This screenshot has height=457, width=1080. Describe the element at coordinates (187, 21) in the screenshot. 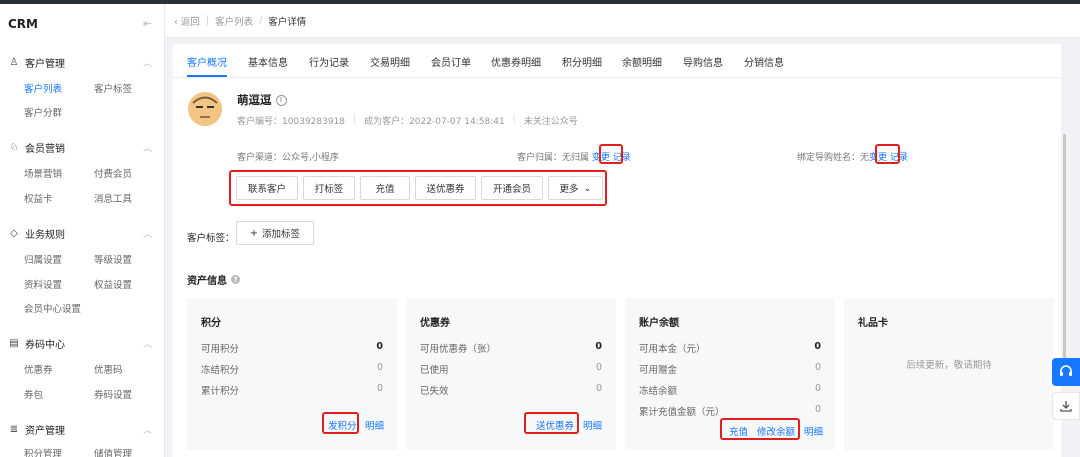

I see `back-link: ‹ 返回` at that location.